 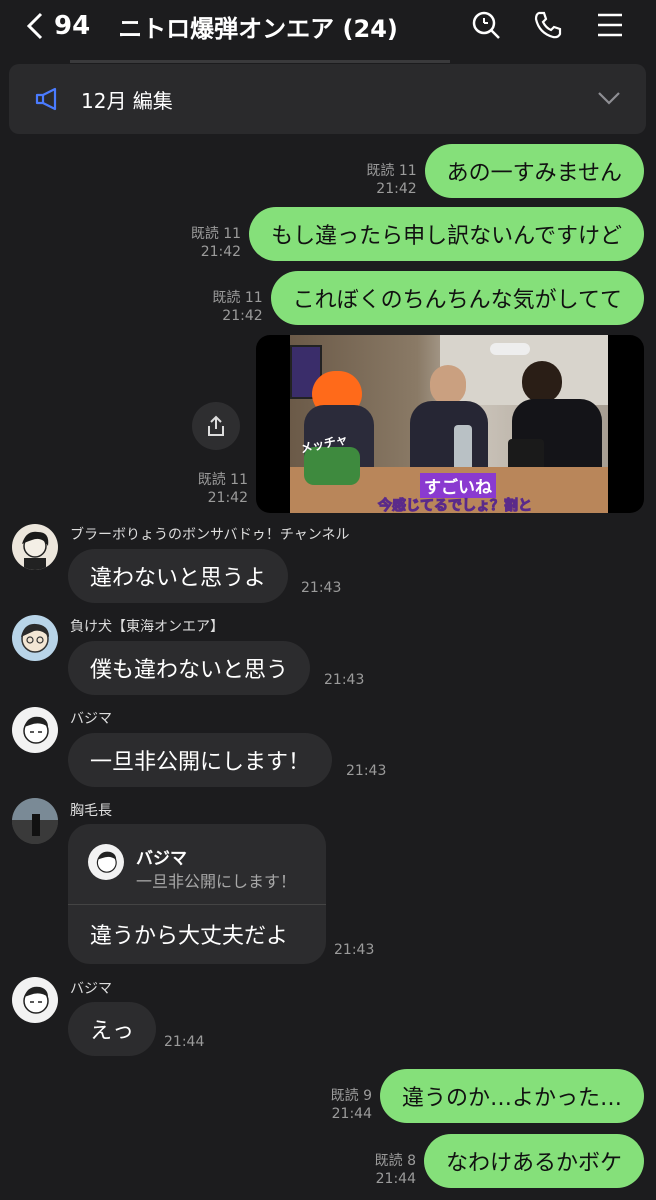 I want to click on sender-name: ブラーボりょうのボンサバドゥ！チャンネル, so click(x=210, y=535).